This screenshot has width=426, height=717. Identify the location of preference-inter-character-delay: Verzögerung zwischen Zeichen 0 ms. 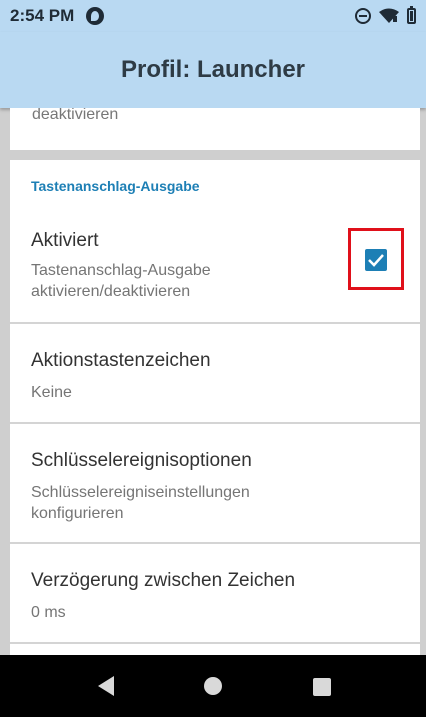
(215, 594).